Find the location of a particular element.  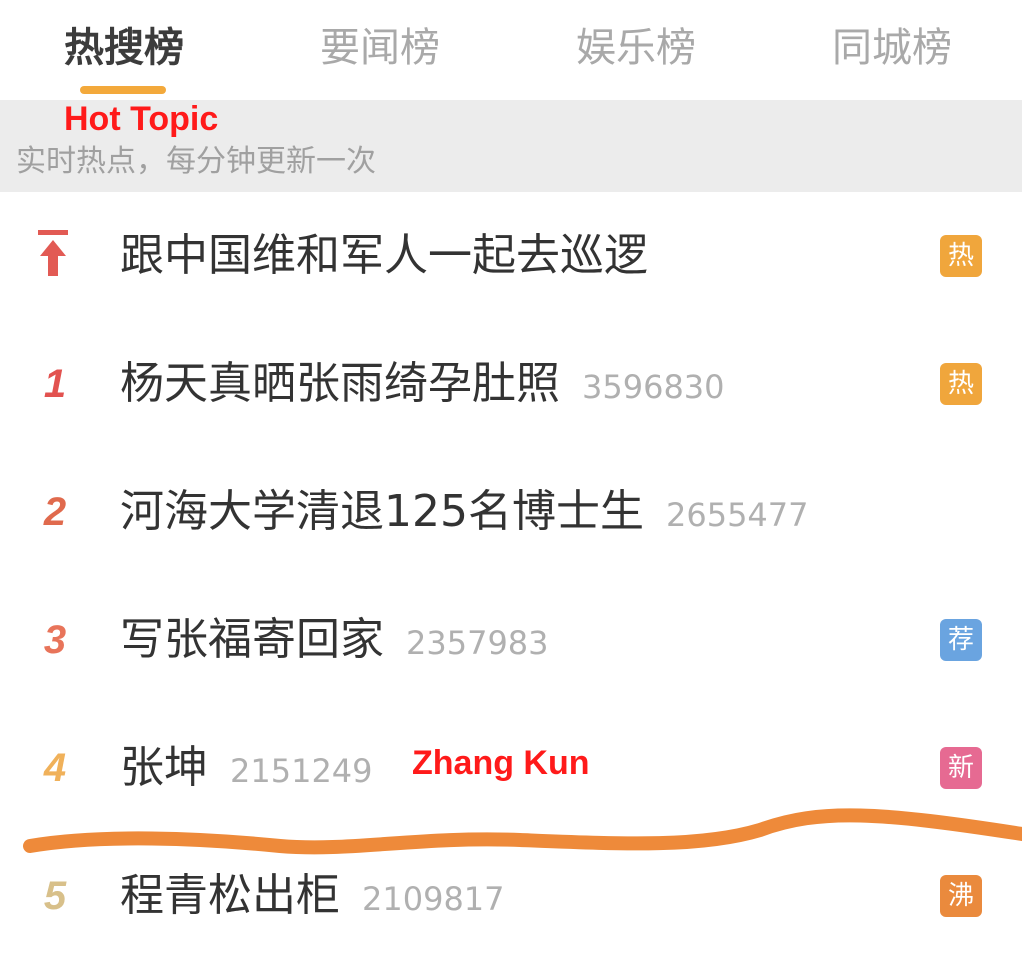

list-item-pinned: 跟中国维和军人一起去巡逻 热 is located at coordinates (511, 257).